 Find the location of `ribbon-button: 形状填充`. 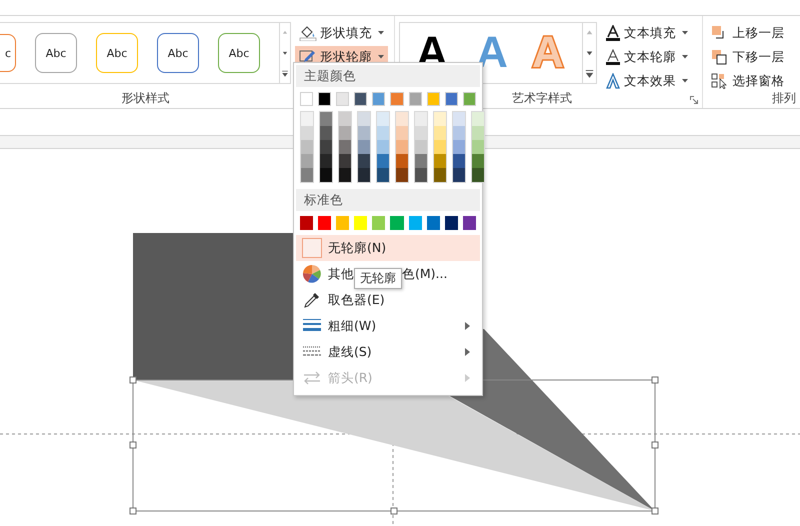

ribbon-button: 形状填充 is located at coordinates (341, 33).